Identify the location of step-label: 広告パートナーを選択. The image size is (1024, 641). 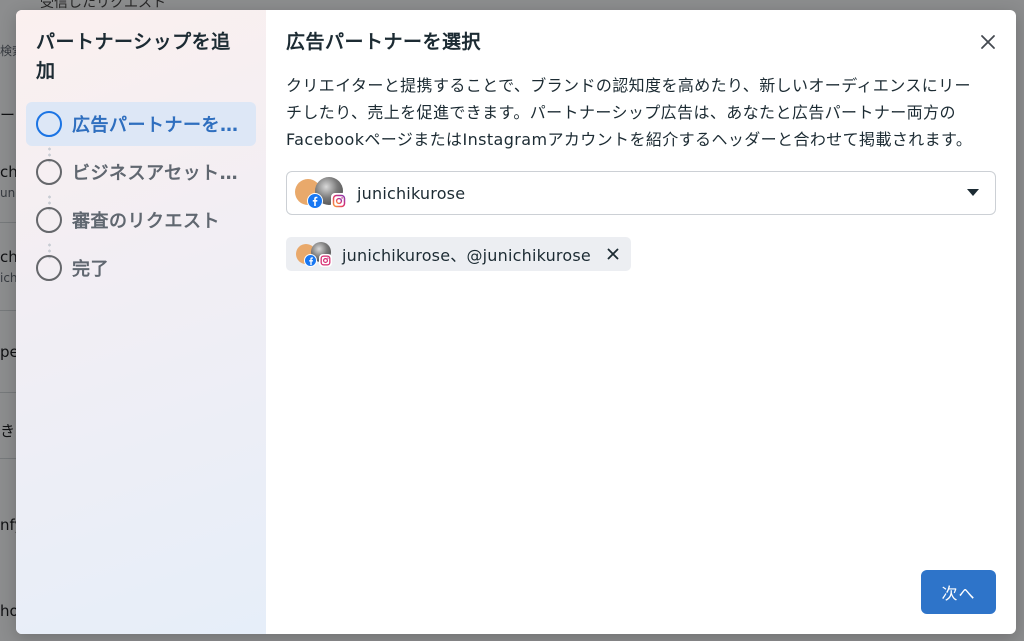
(158, 125).